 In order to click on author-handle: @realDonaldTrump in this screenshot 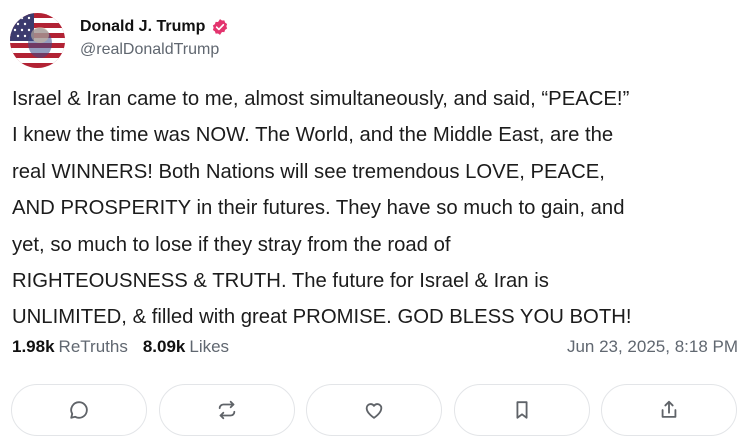, I will do `click(154, 50)`.